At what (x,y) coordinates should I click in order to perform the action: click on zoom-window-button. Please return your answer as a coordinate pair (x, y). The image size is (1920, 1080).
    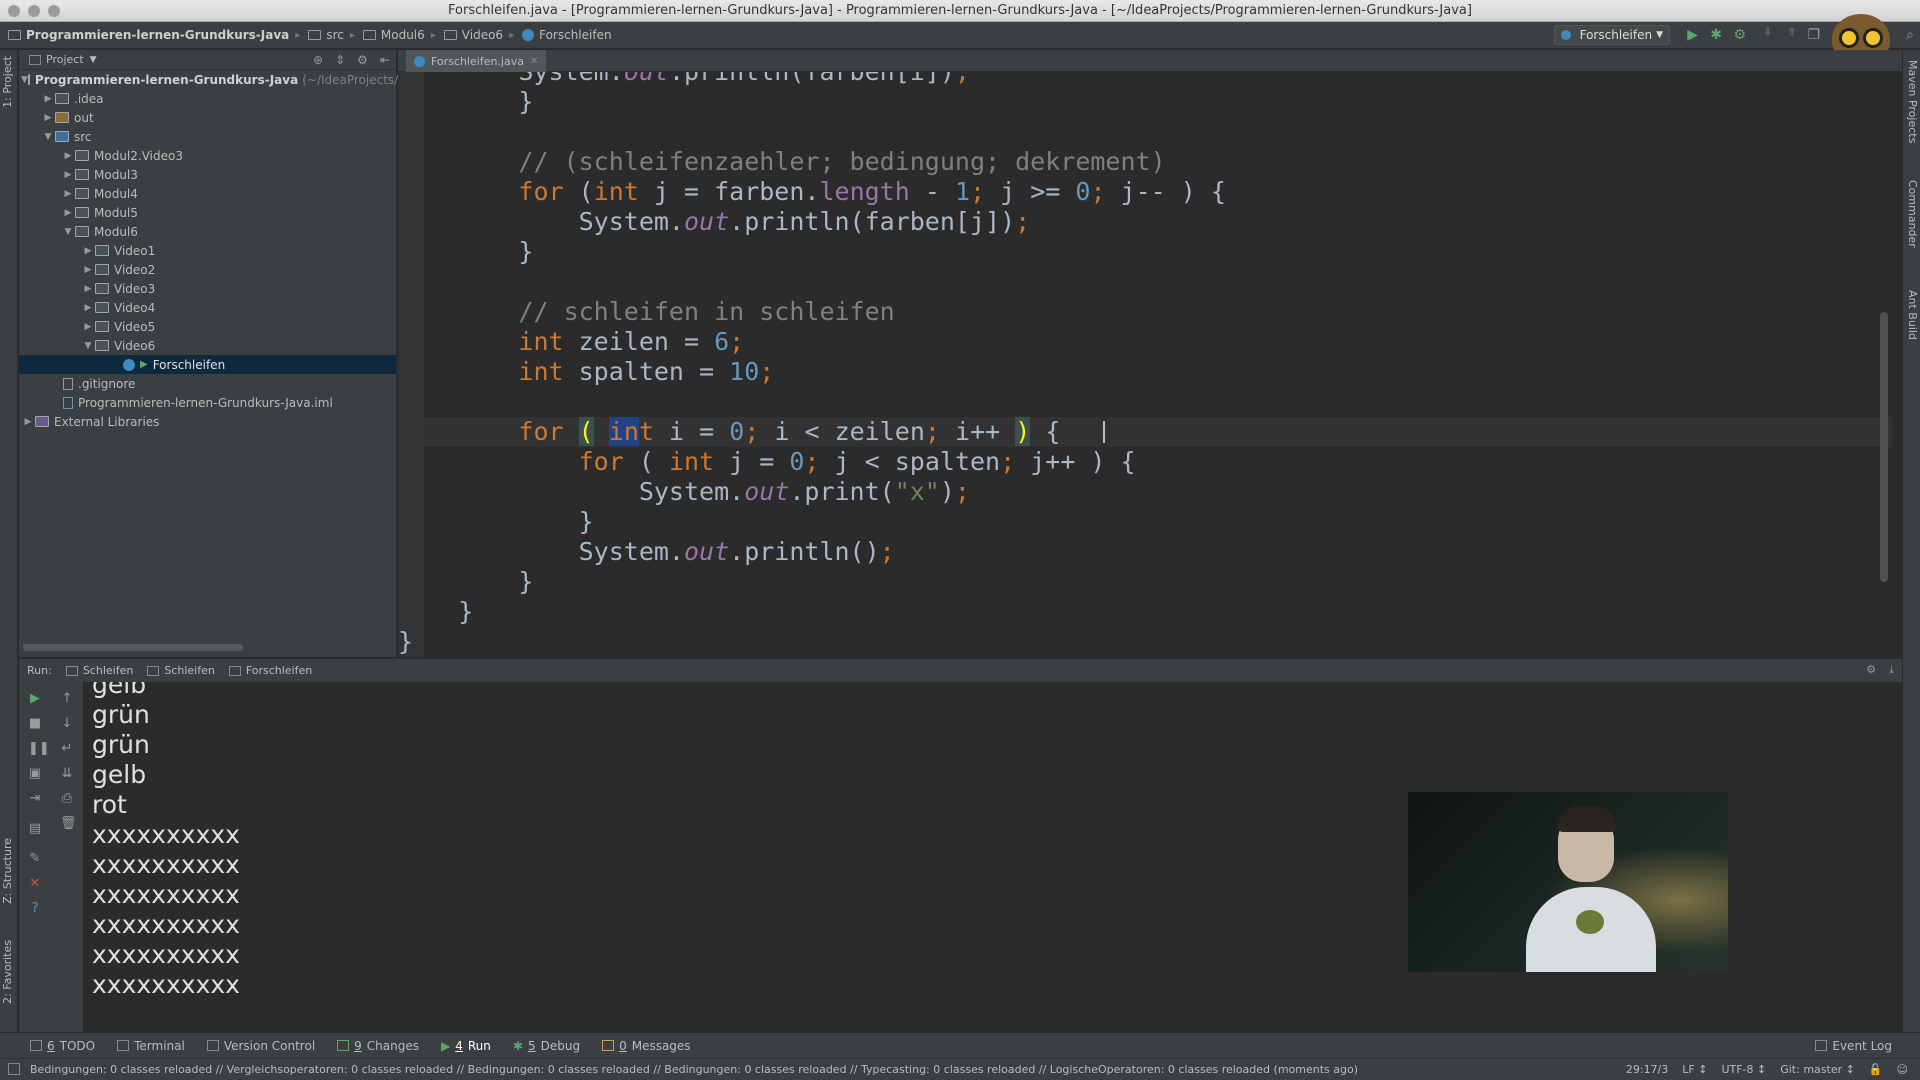
    Looking at the image, I should click on (54, 11).